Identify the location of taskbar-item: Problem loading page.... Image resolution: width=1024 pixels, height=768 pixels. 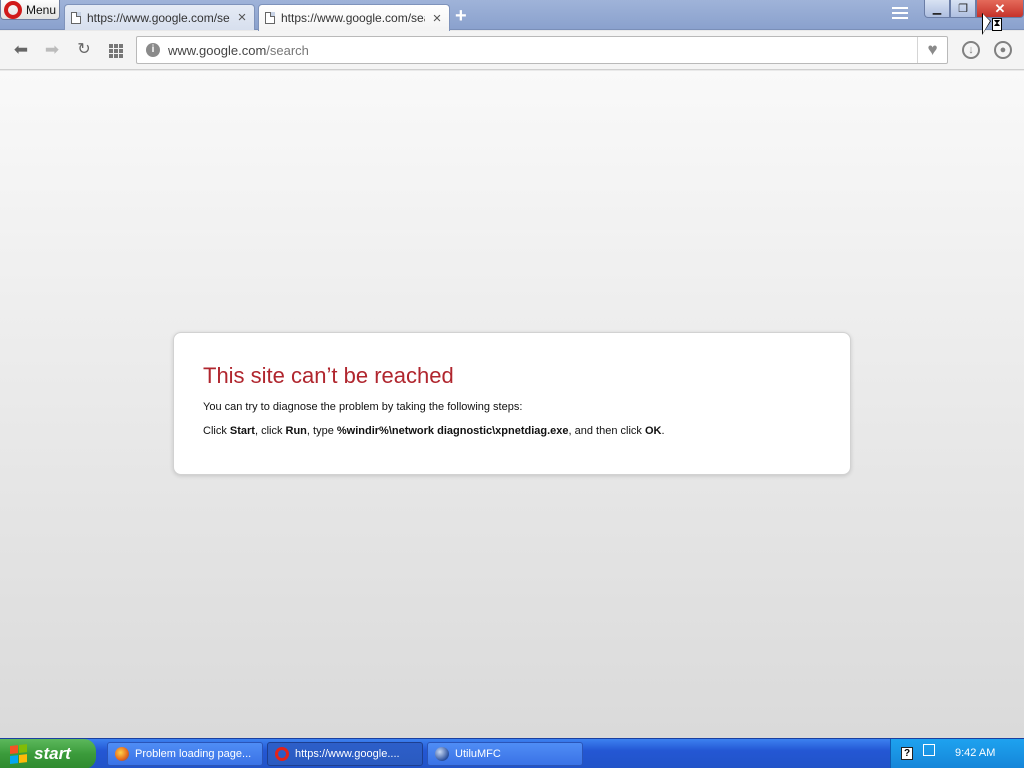
(185, 754).